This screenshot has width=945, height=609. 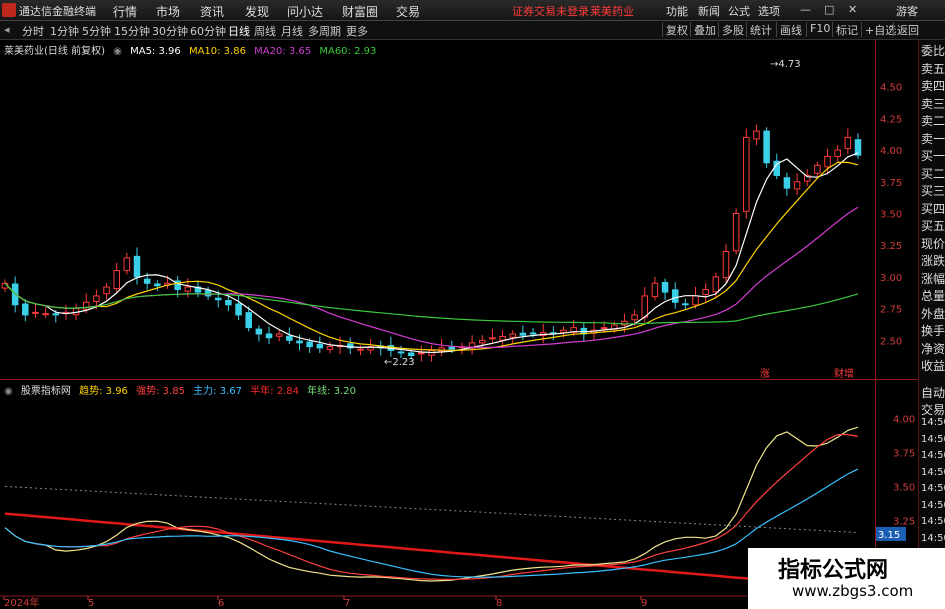 What do you see at coordinates (789, 64) in the screenshot?
I see `high-value: 4.73` at bounding box center [789, 64].